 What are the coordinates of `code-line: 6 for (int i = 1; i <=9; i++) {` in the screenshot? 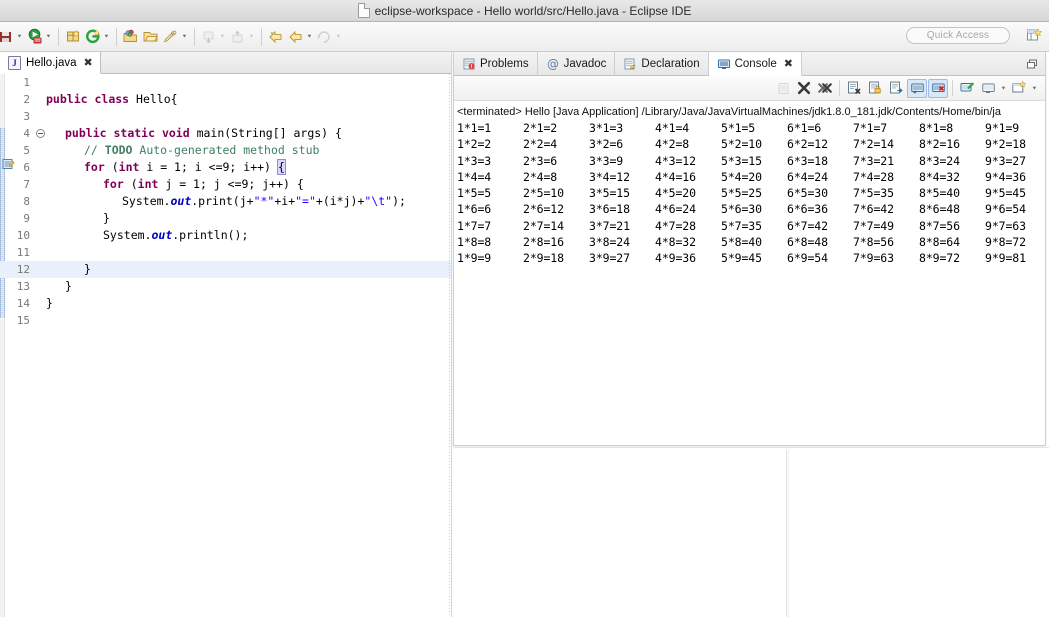 It's located at (226, 167).